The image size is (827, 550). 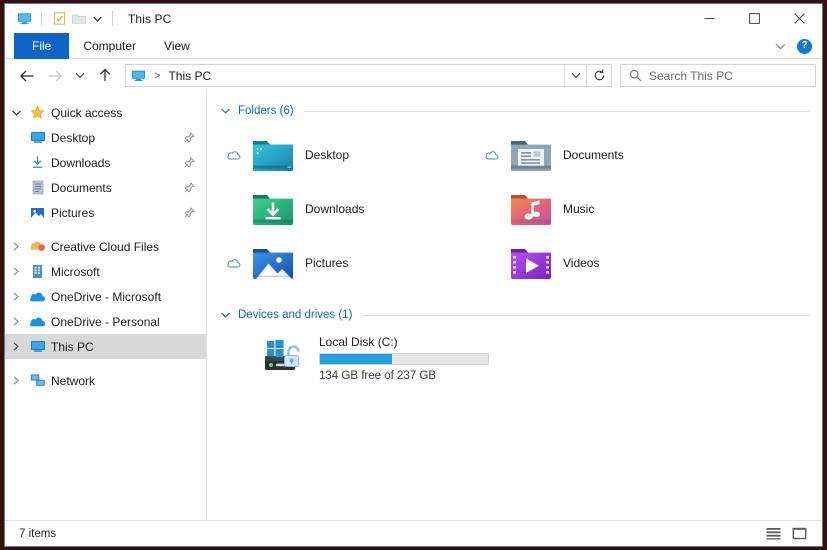 What do you see at coordinates (531, 155) in the screenshot?
I see `documents-folder-icon` at bounding box center [531, 155].